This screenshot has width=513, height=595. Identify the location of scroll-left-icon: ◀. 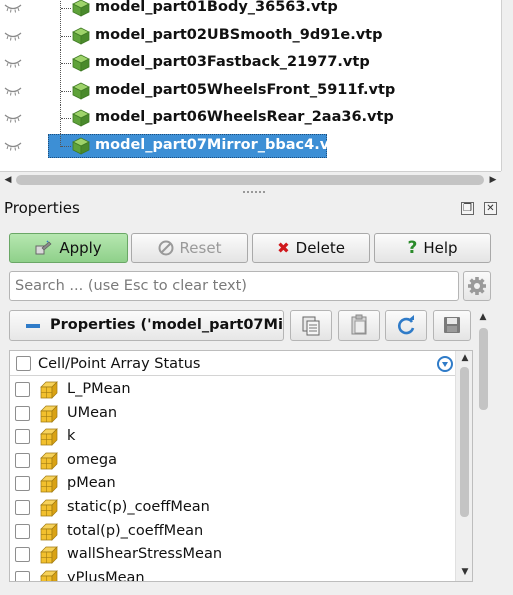
(8, 180).